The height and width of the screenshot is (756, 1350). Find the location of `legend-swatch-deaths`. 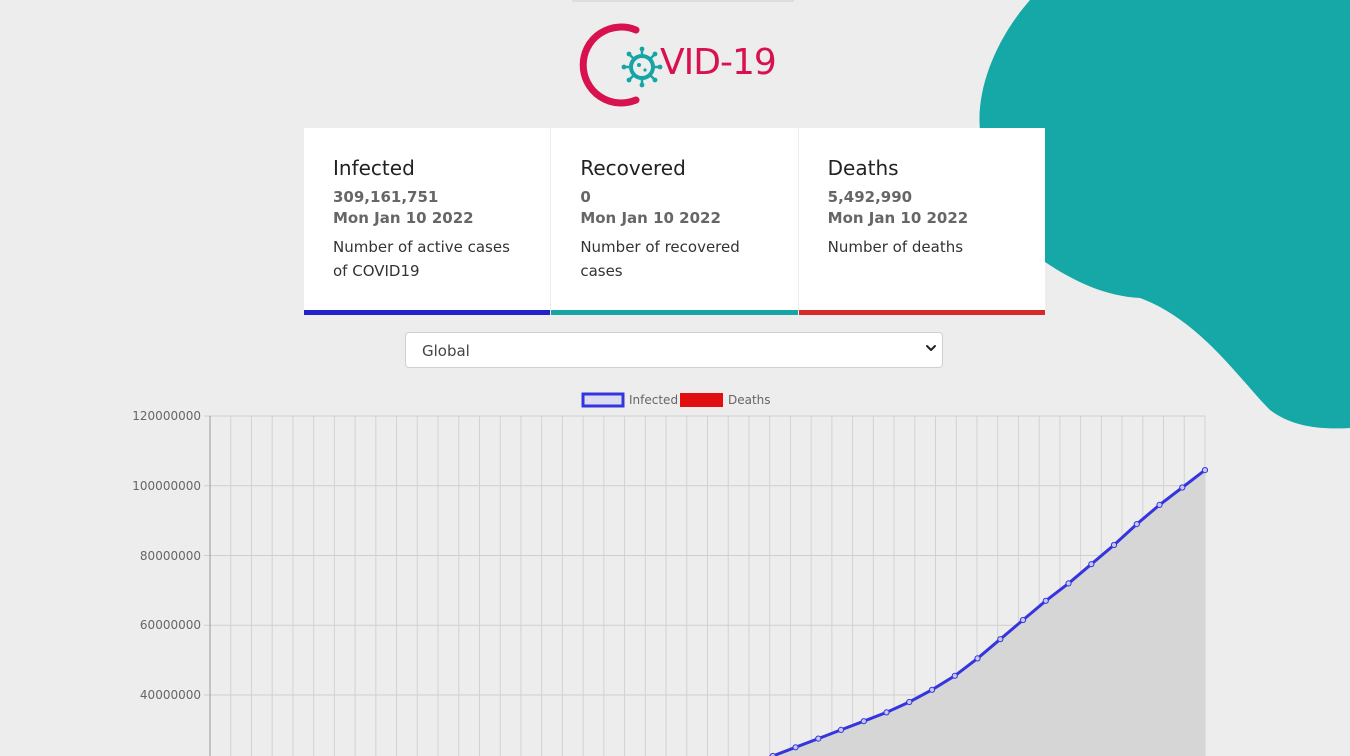

legend-swatch-deaths is located at coordinates (701, 400).